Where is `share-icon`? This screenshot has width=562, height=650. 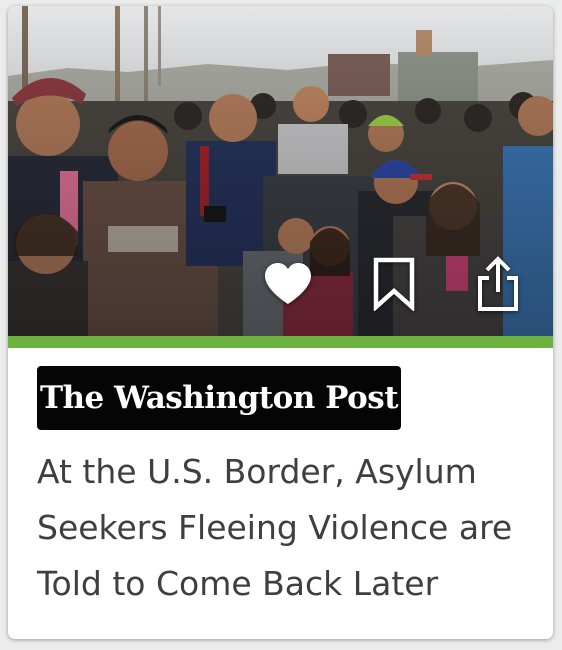 share-icon is located at coordinates (498, 283).